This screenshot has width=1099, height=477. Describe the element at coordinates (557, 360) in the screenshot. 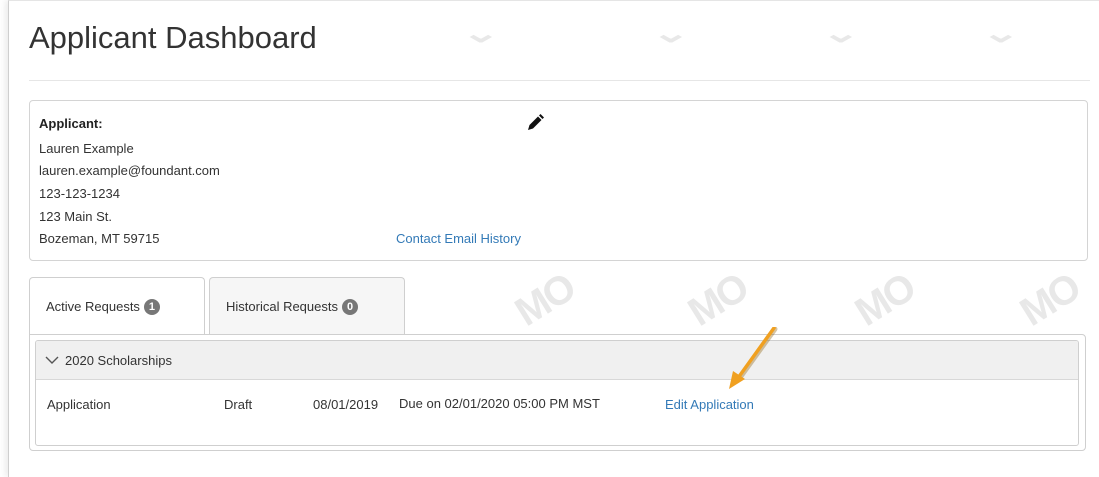

I see `group-header-toggle: 2020 Scholarships` at that location.